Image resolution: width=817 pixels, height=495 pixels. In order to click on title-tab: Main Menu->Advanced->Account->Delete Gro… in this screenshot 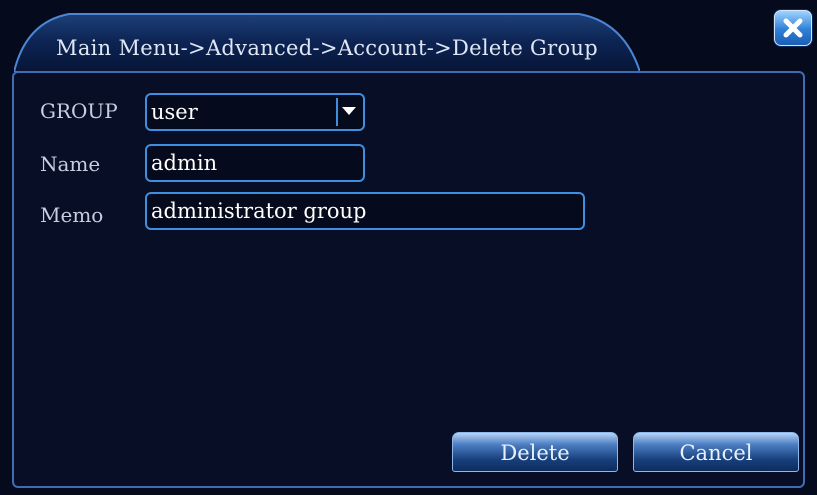, I will do `click(327, 42)`.